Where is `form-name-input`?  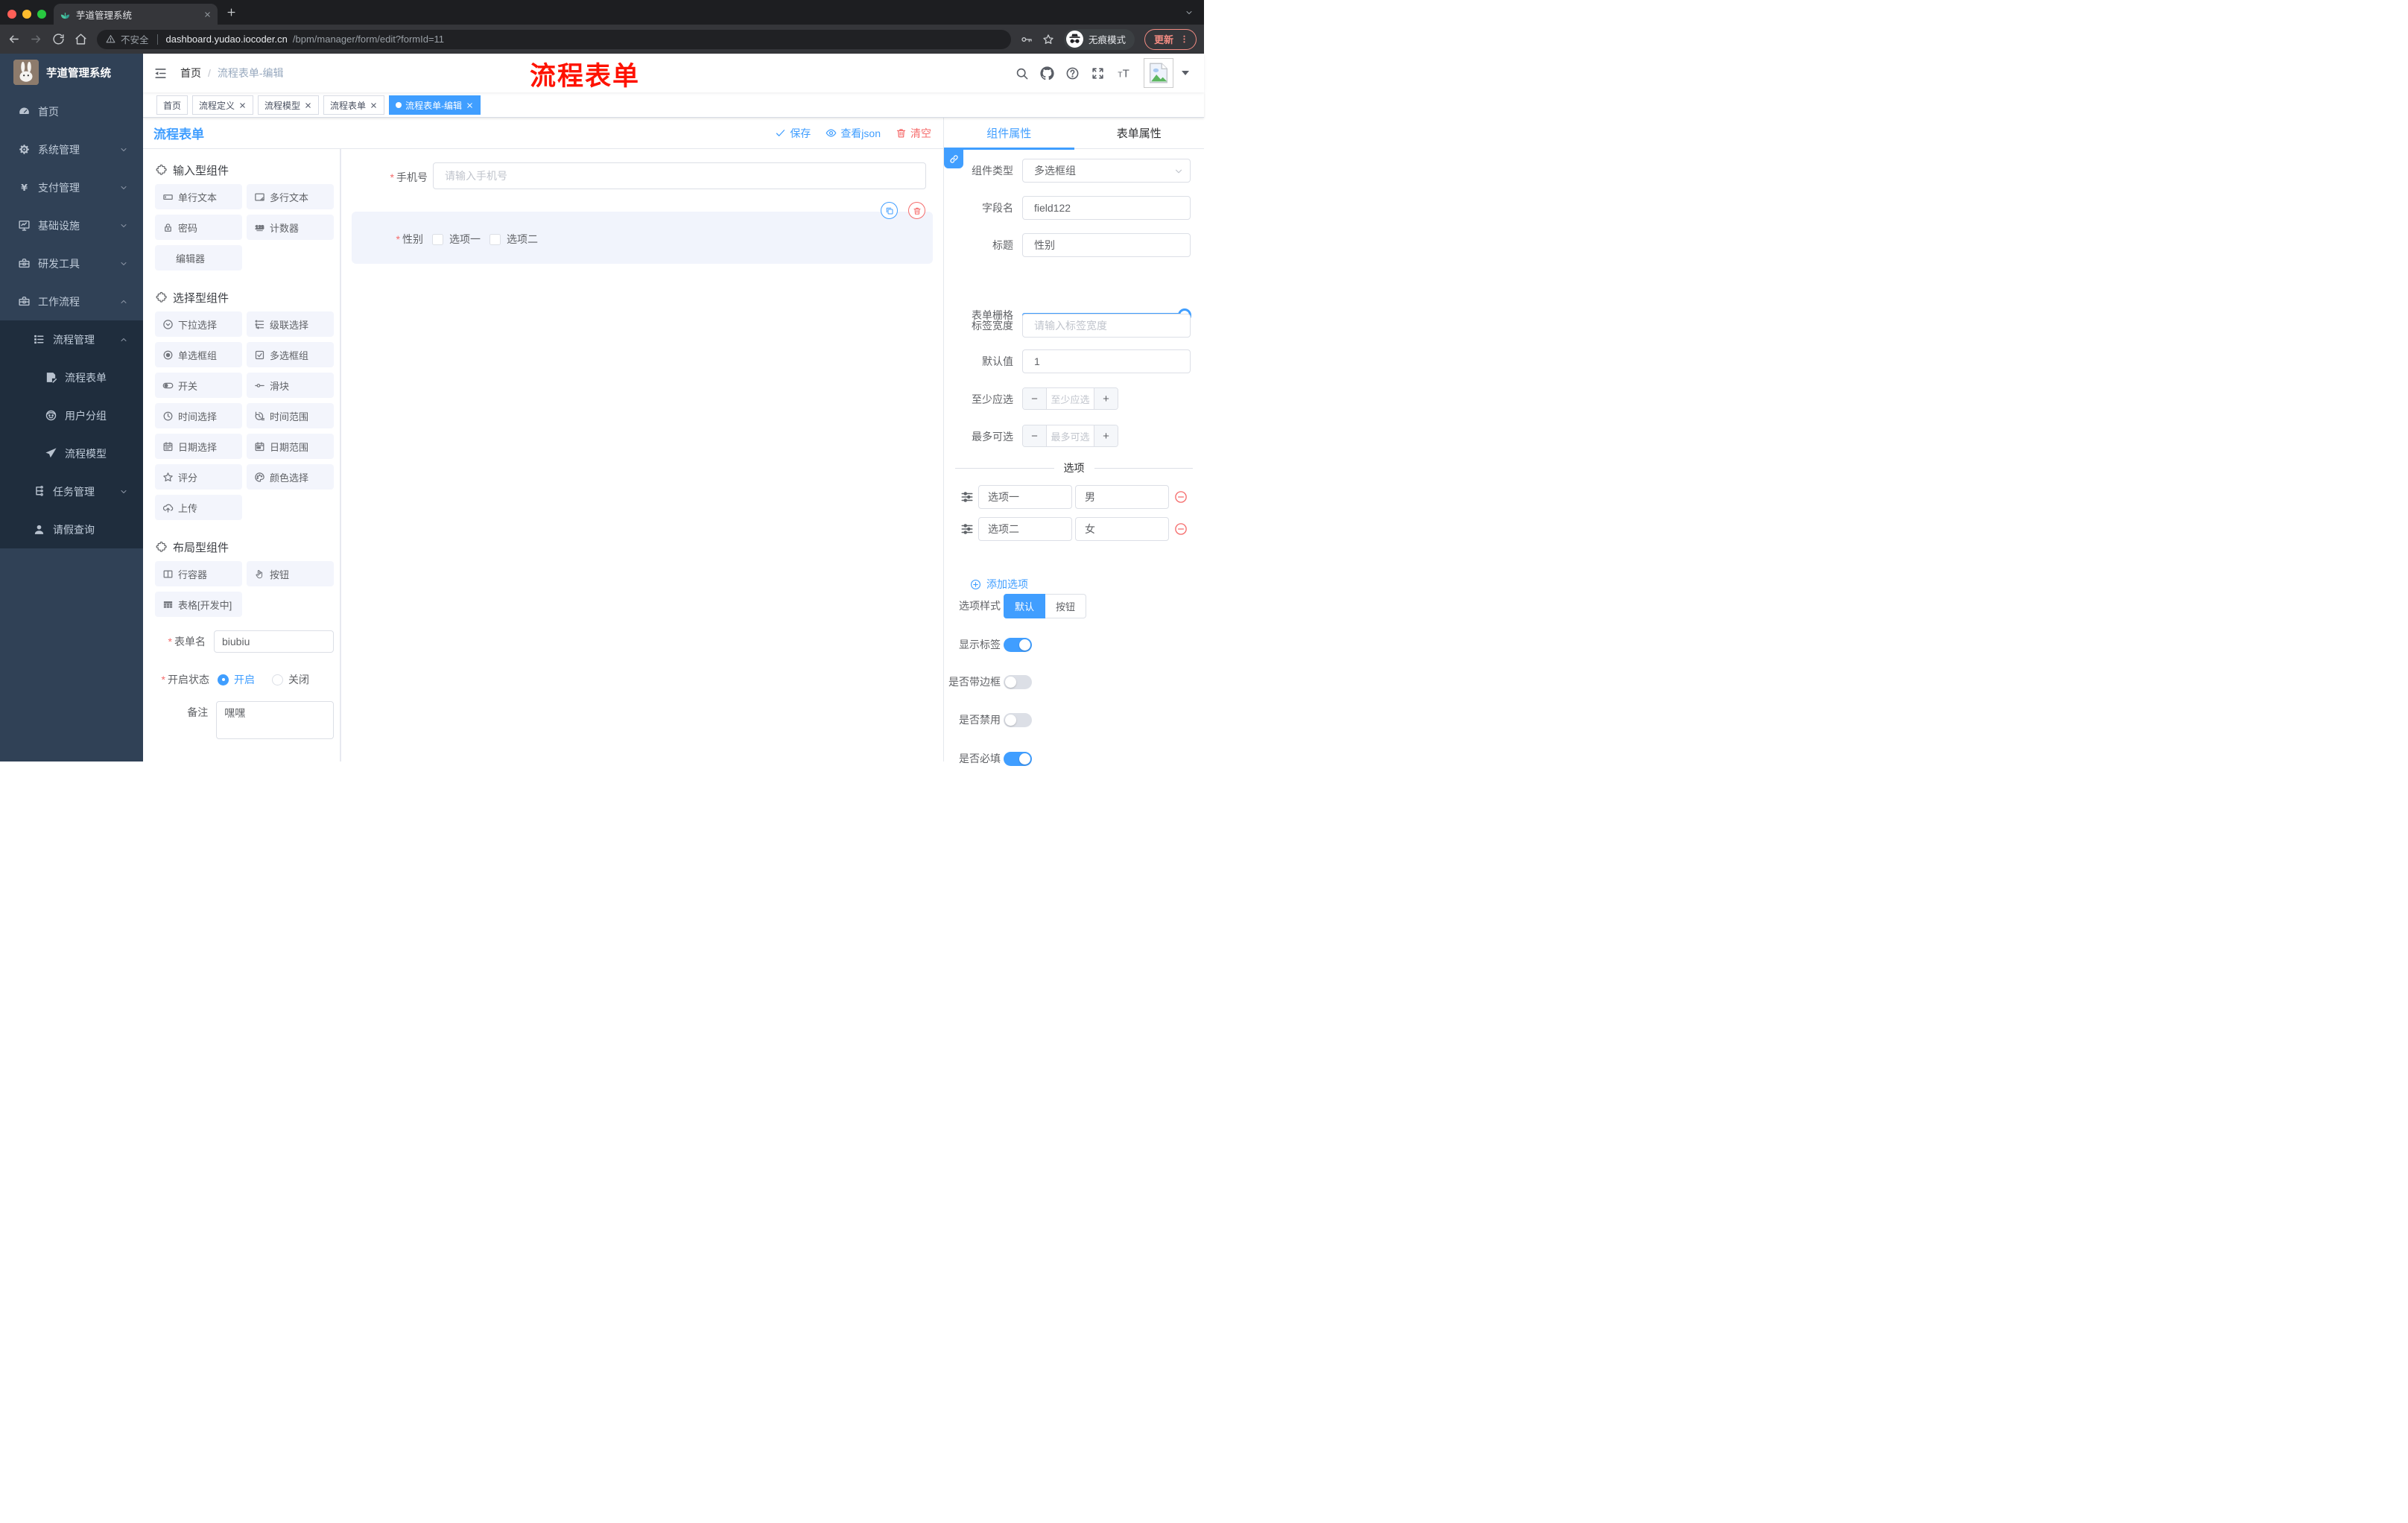 form-name-input is located at coordinates (274, 642).